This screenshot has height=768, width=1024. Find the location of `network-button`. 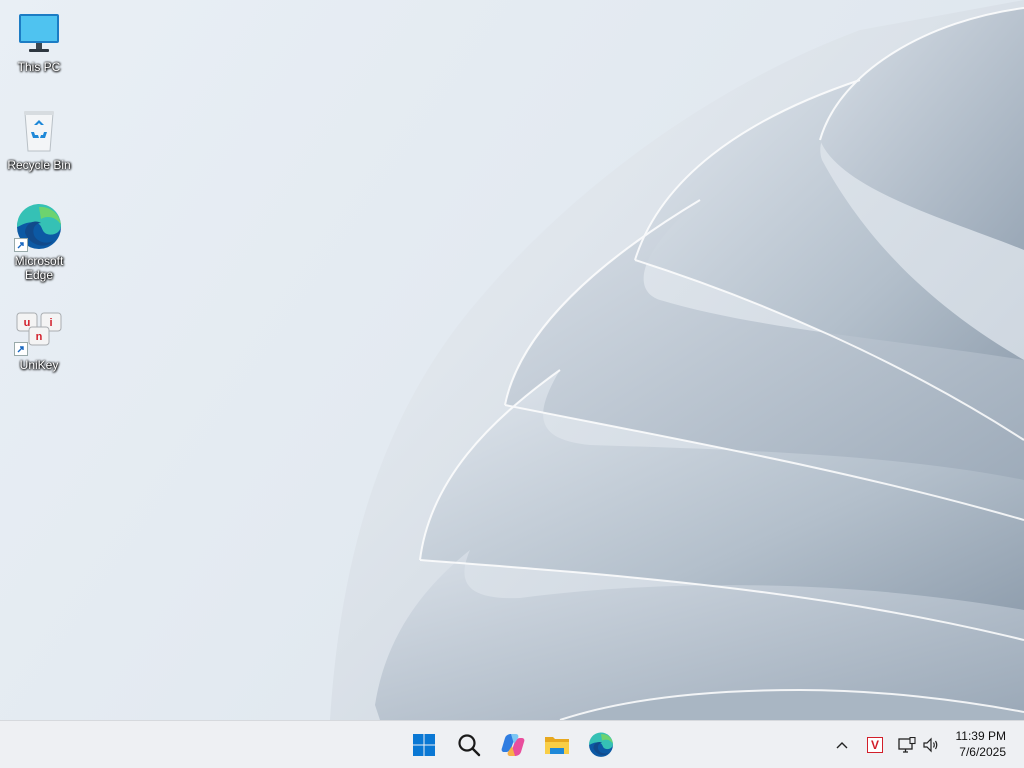

network-button is located at coordinates (907, 745).